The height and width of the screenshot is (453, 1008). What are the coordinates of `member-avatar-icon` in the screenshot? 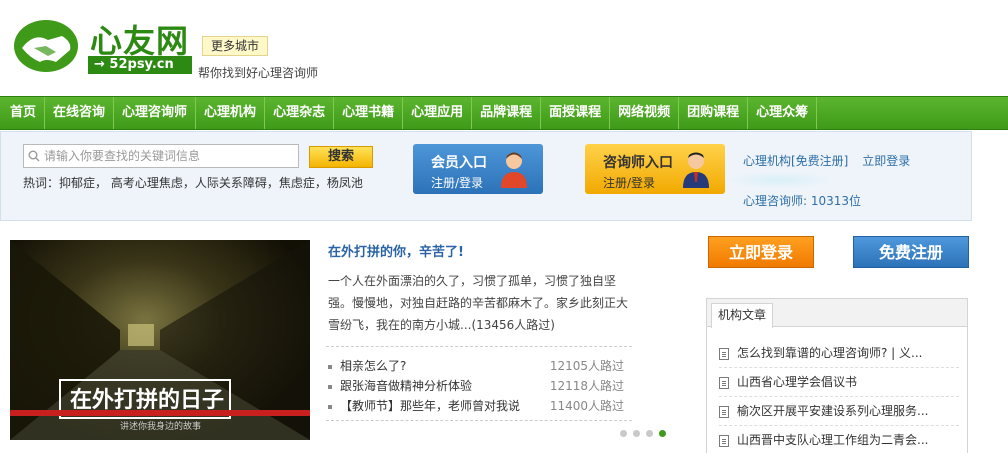 It's located at (514, 170).